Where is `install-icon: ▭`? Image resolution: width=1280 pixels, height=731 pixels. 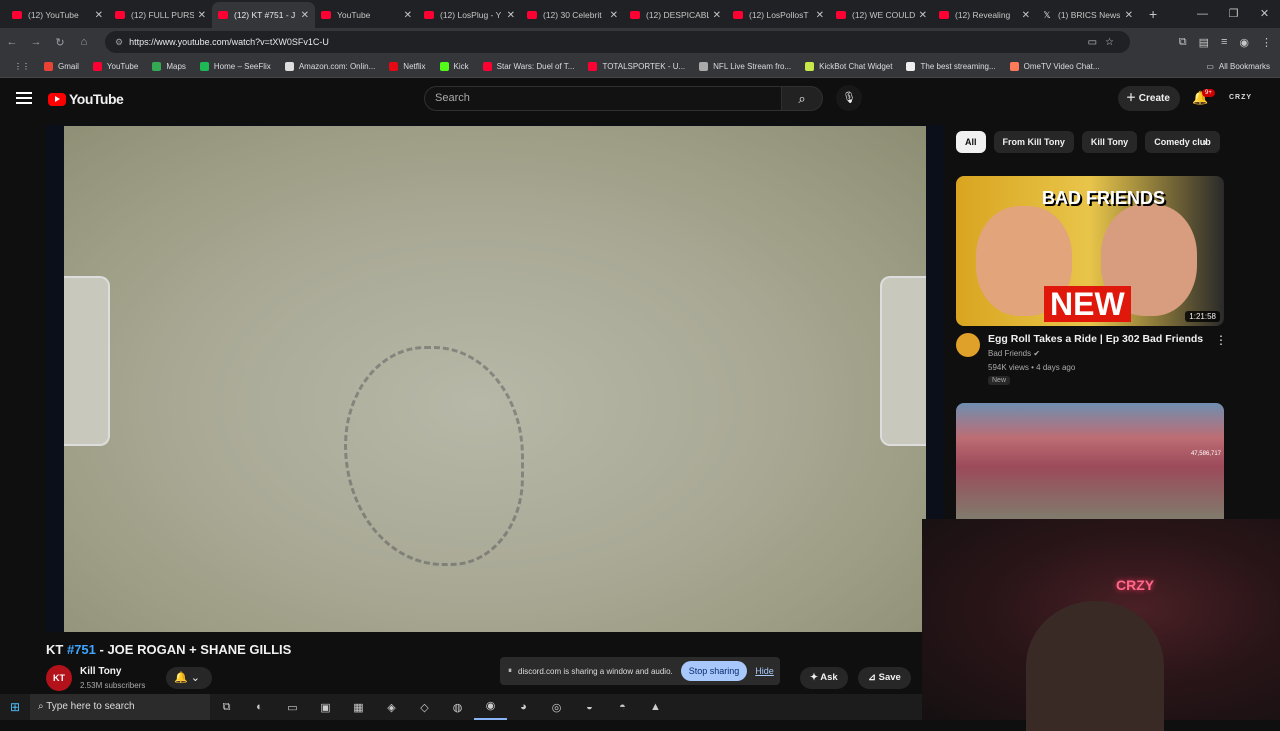 install-icon: ▭ is located at coordinates (1096, 42).